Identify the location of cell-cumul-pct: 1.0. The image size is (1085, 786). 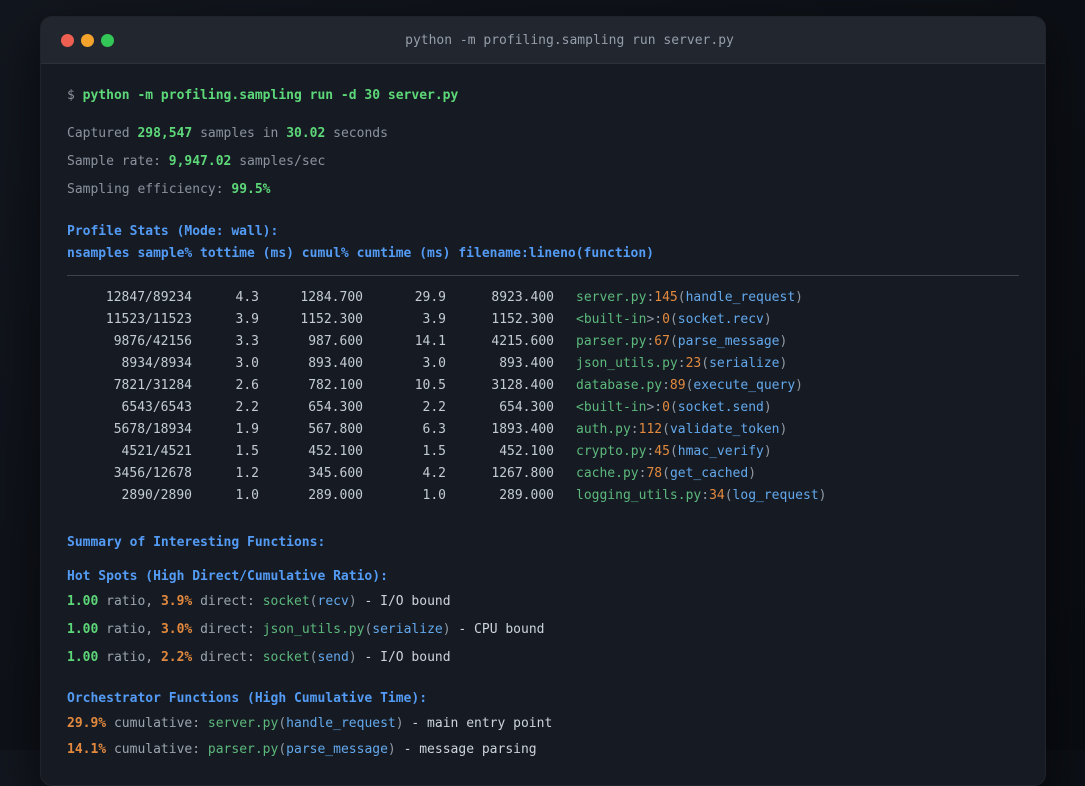
(434, 495).